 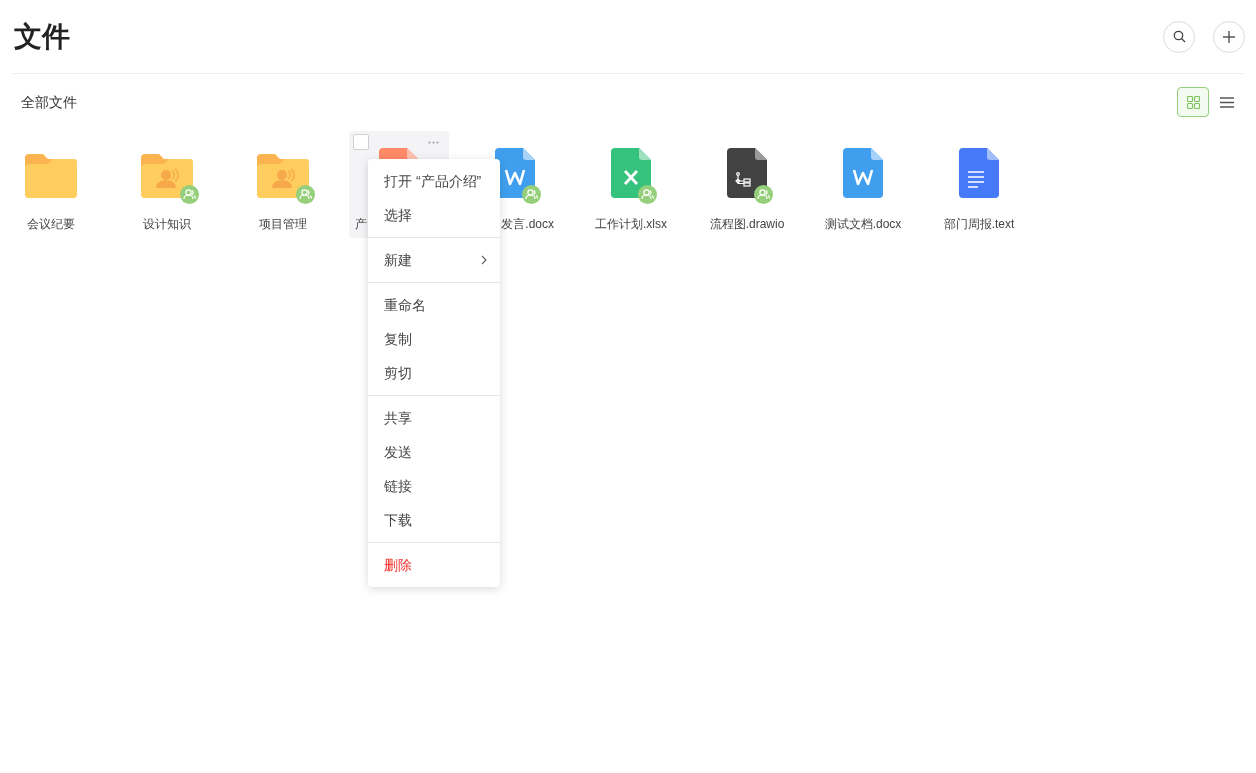 I want to click on search-icon, so click(x=1179, y=36).